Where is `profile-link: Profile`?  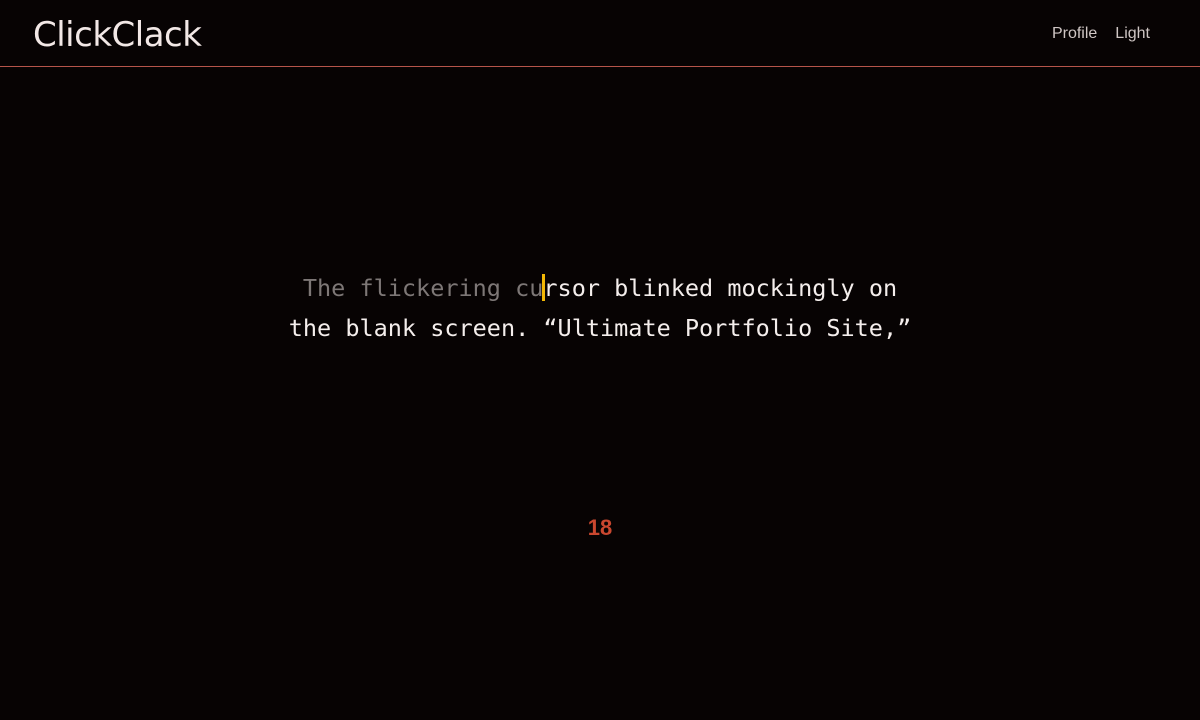
profile-link: Profile is located at coordinates (1074, 34).